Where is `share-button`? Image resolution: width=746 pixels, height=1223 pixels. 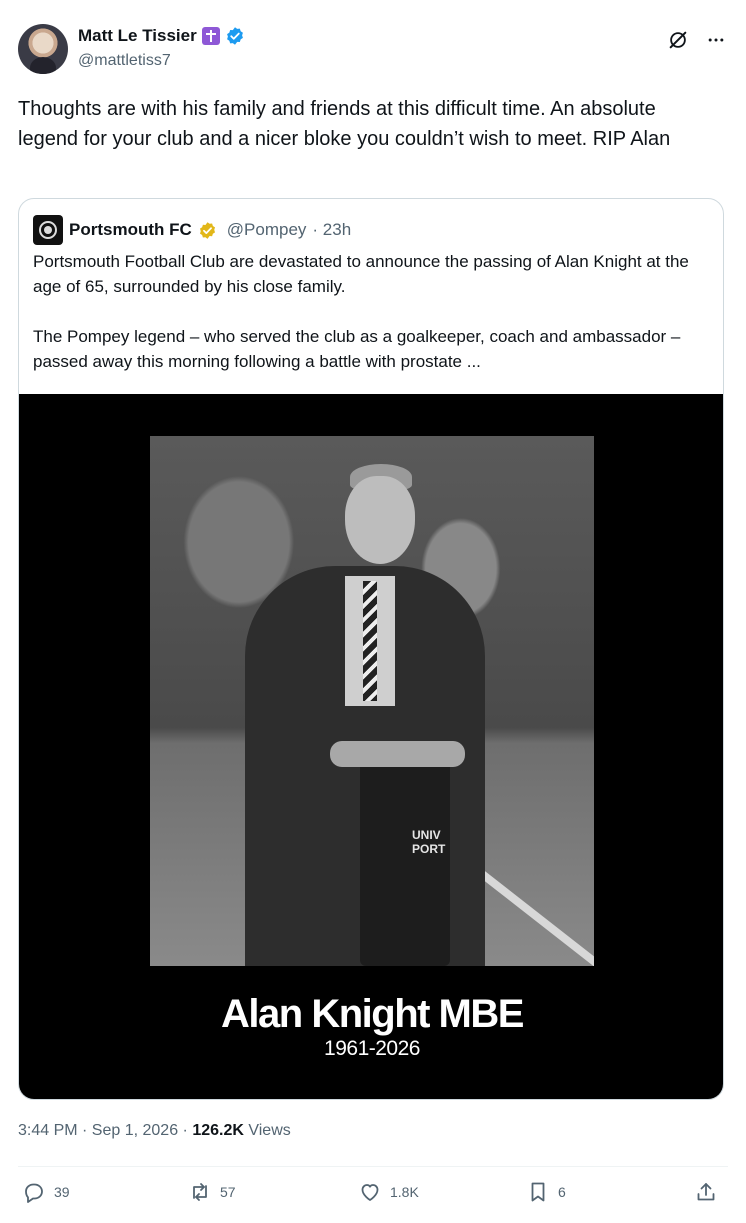
share-button is located at coordinates (706, 1192).